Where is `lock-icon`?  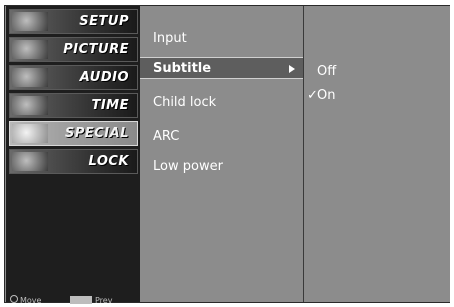 lock-icon is located at coordinates (30, 161).